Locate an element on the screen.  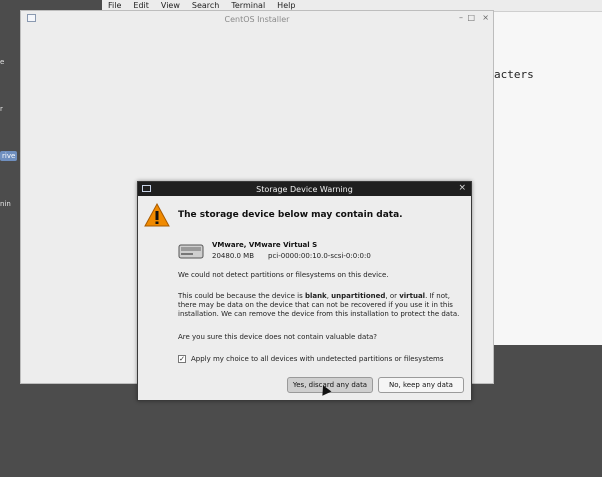
keep-data-button: No, keep any data is located at coordinates (421, 385).